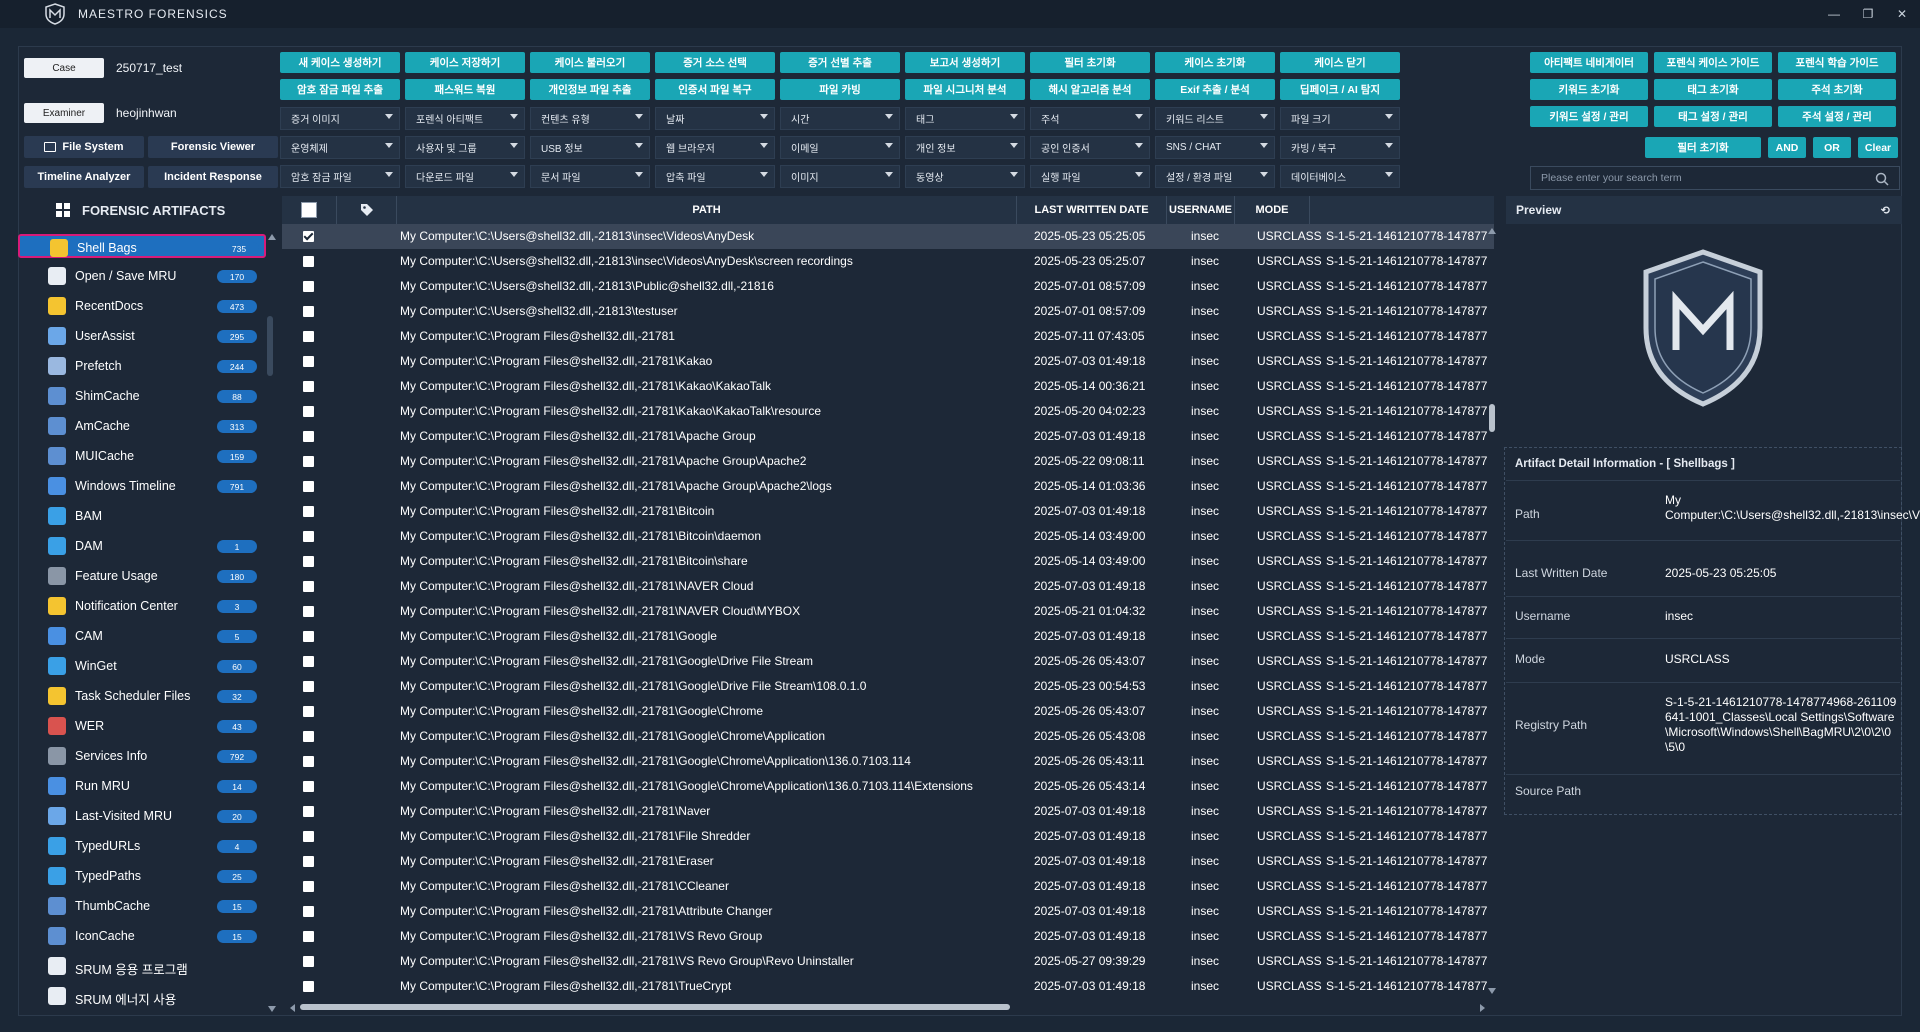 The height and width of the screenshot is (1032, 1920). Describe the element at coordinates (1713, 116) in the screenshot. I see `right-button-8: 태그 설정 / 관리` at that location.